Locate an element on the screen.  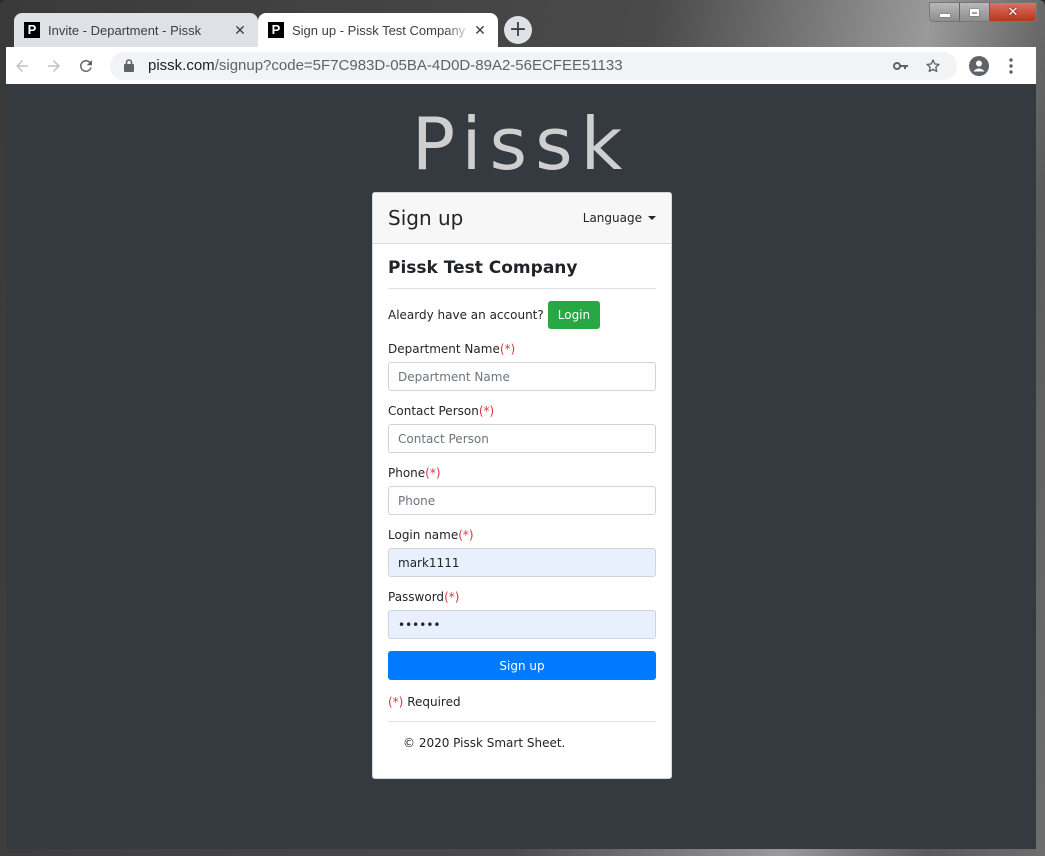
label-text: Password is located at coordinates (416, 597).